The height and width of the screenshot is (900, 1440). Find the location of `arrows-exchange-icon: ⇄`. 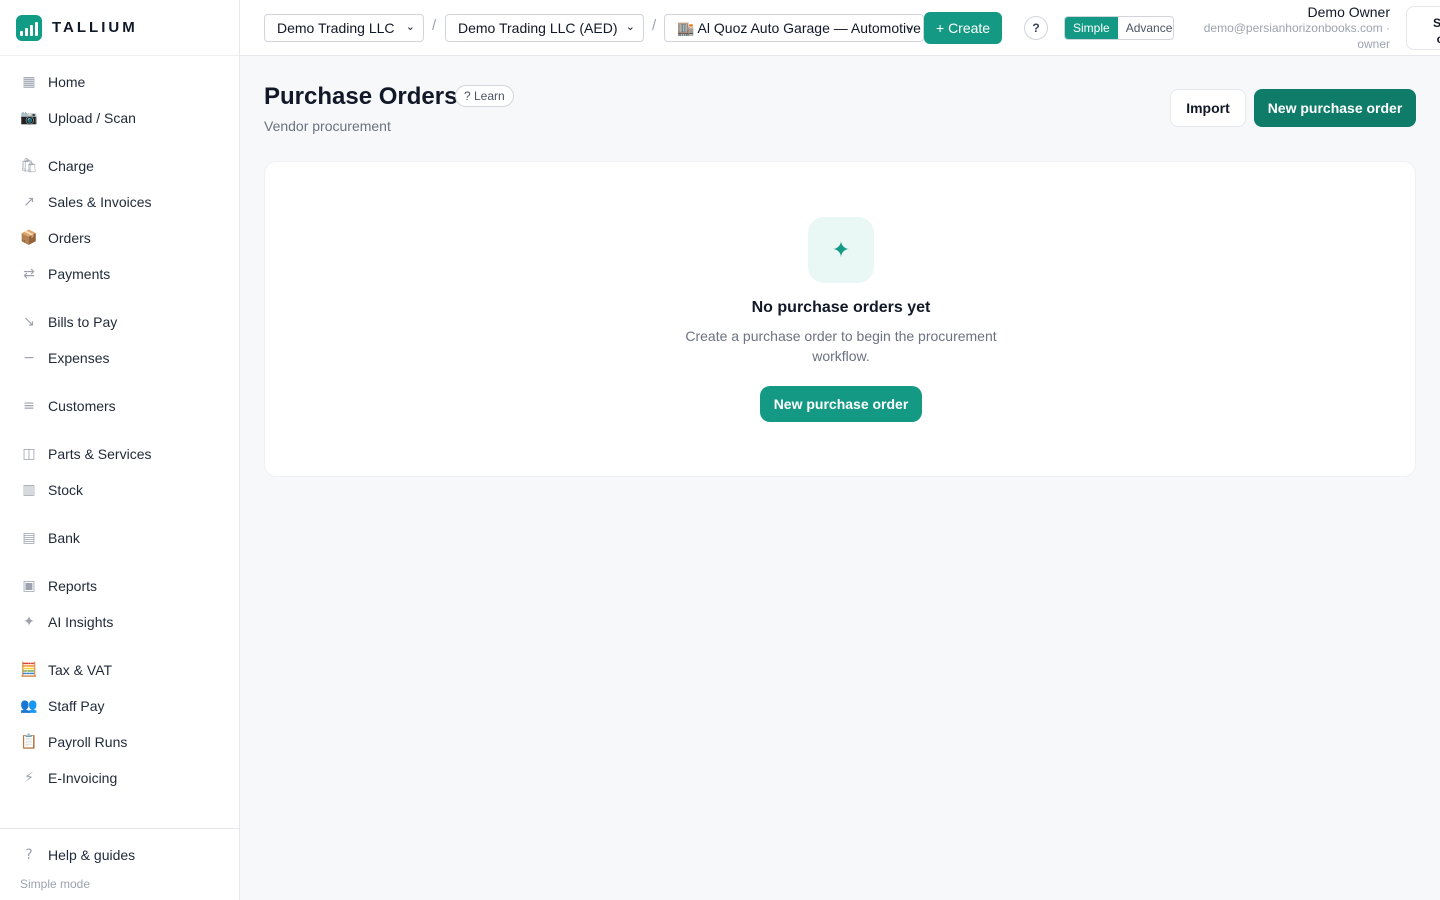

arrows-exchange-icon: ⇄ is located at coordinates (29, 274).